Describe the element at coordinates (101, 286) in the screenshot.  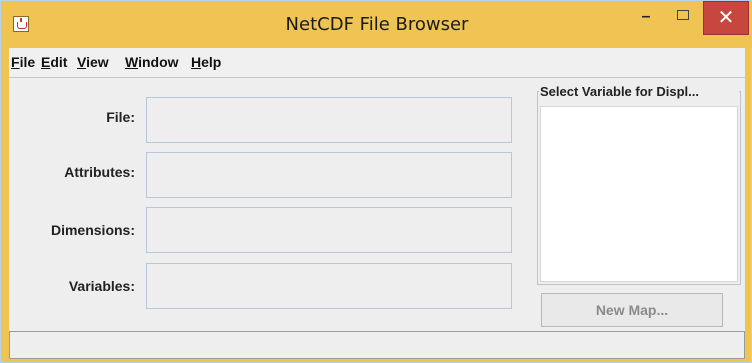
I see `variables-label: Variables:` at that location.